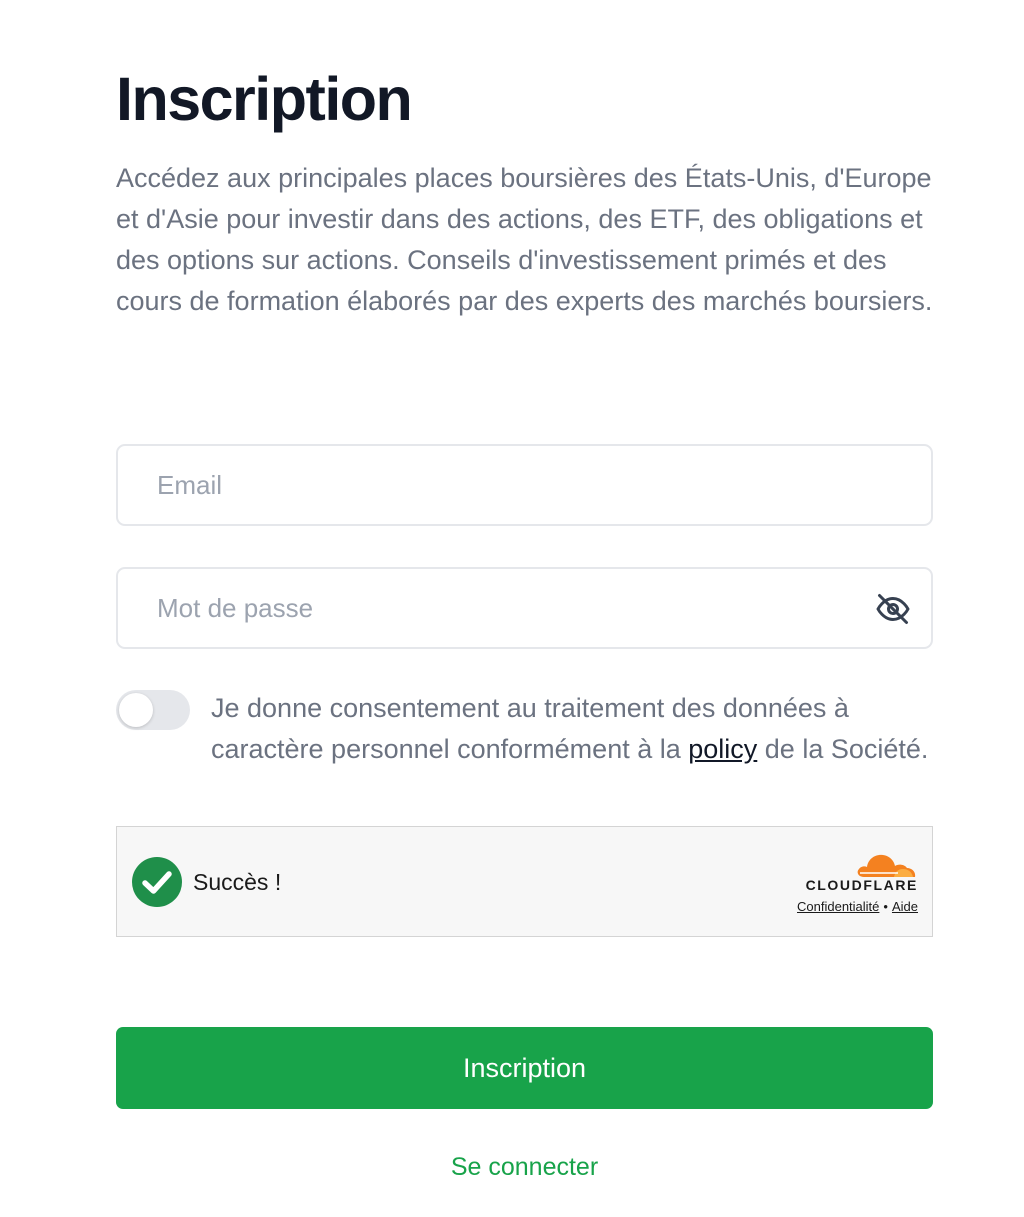 The height and width of the screenshot is (1217, 1024). I want to click on cloudflare-logo: CLOUDFLARE Confidentialité • Aide, so click(853, 880).